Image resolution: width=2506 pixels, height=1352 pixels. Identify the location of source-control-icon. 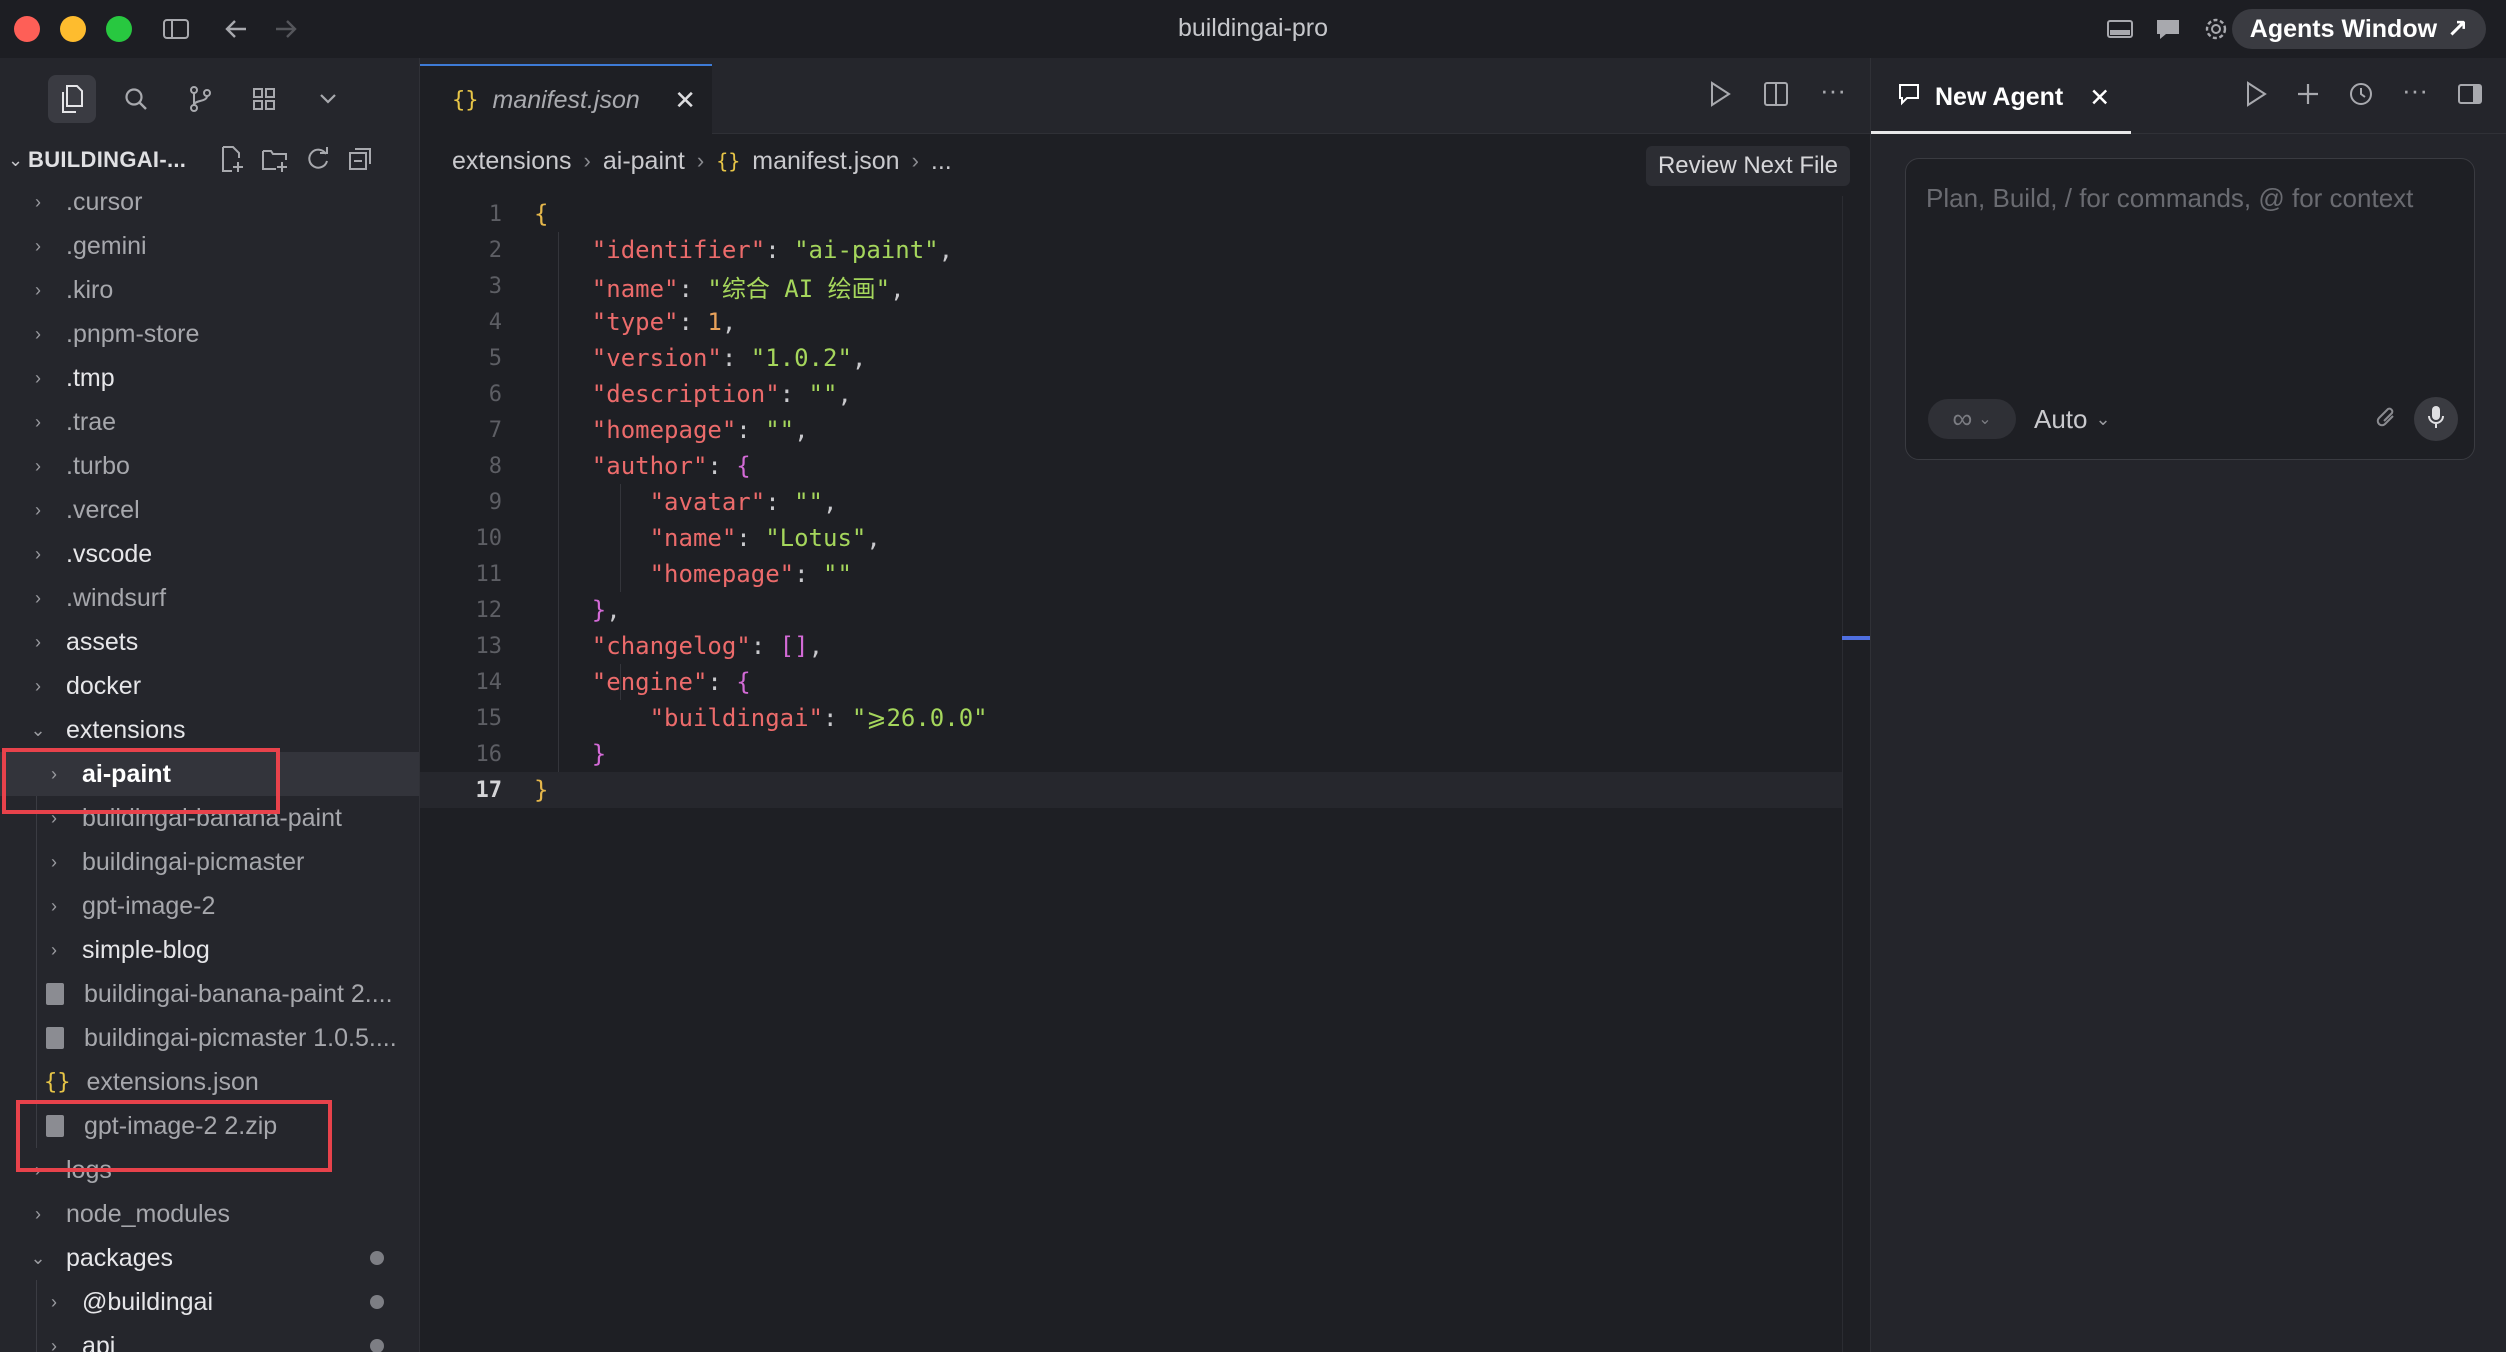
(200, 99).